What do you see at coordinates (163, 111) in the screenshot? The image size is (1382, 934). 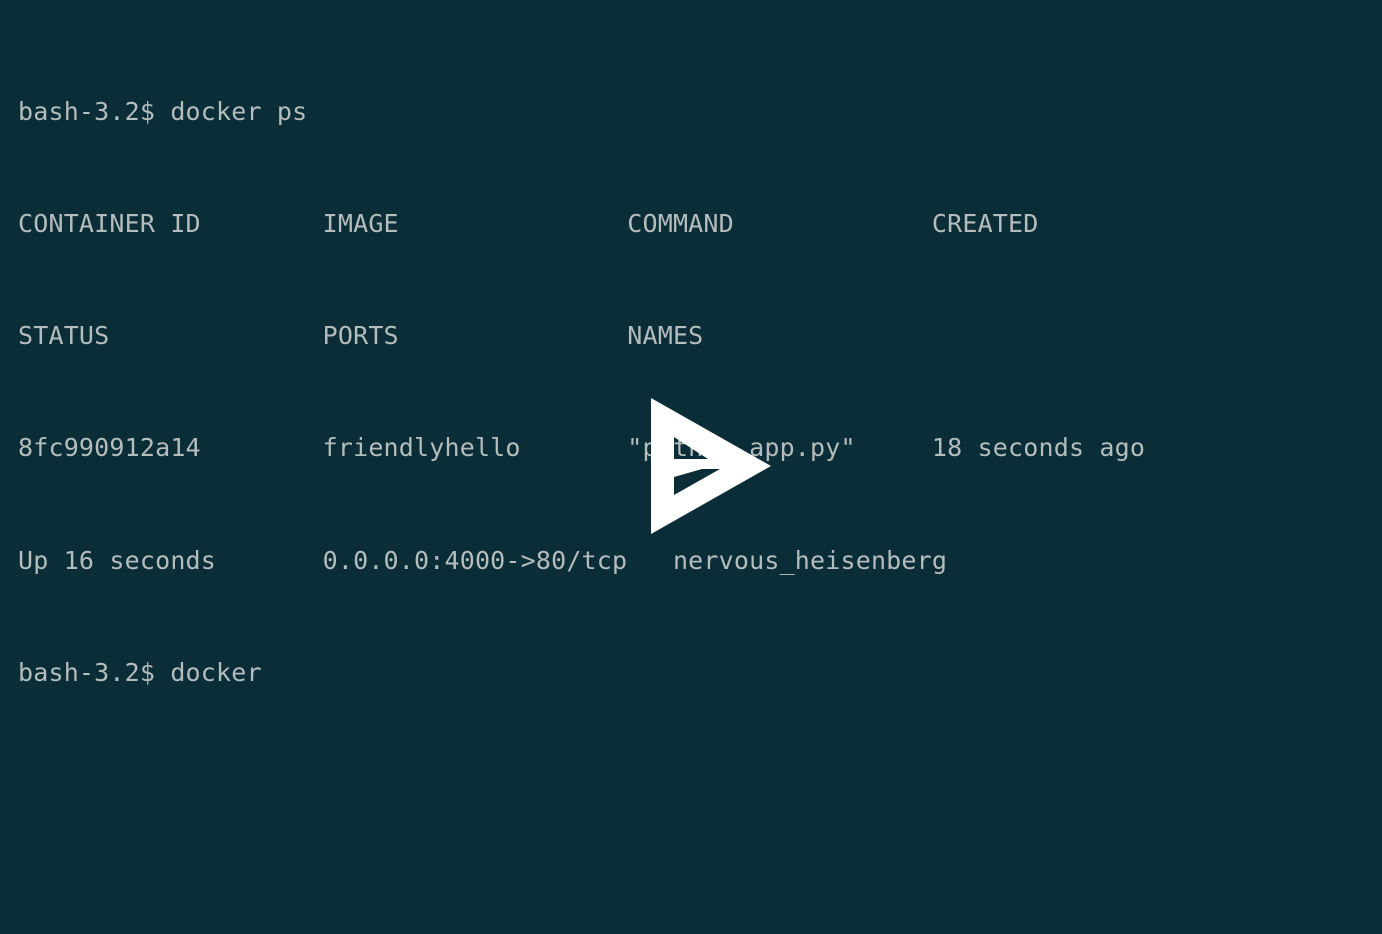 I see `terminal-line: bash-3.2$ docker ps` at bounding box center [163, 111].